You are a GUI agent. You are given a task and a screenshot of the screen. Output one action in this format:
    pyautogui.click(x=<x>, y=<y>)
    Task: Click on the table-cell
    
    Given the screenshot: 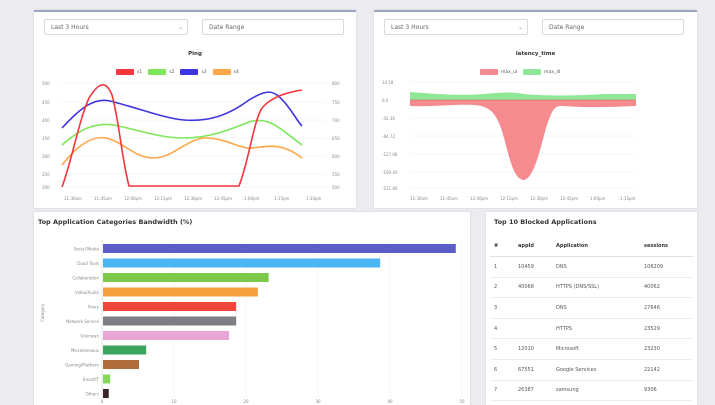 What is the action you would take?
    pyautogui.click(x=533, y=329)
    